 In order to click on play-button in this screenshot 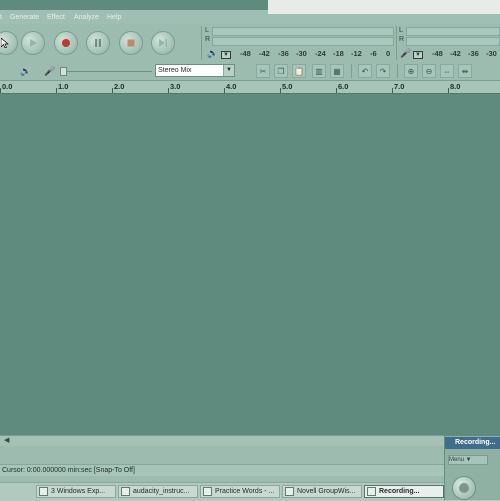, I will do `click(33, 43)`.